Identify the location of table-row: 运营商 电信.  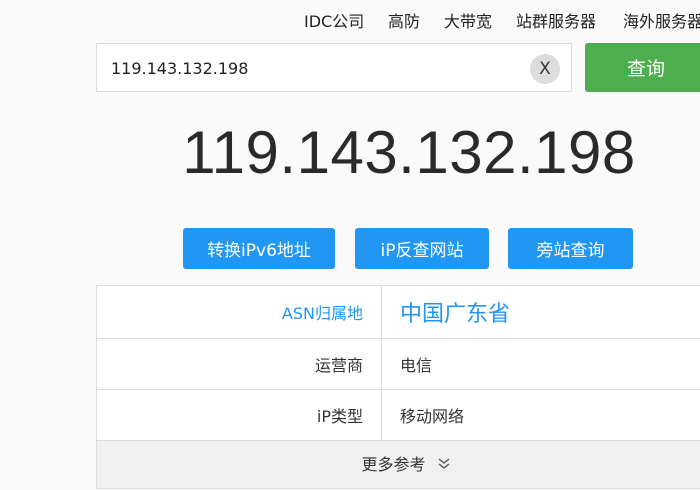
(398, 364).